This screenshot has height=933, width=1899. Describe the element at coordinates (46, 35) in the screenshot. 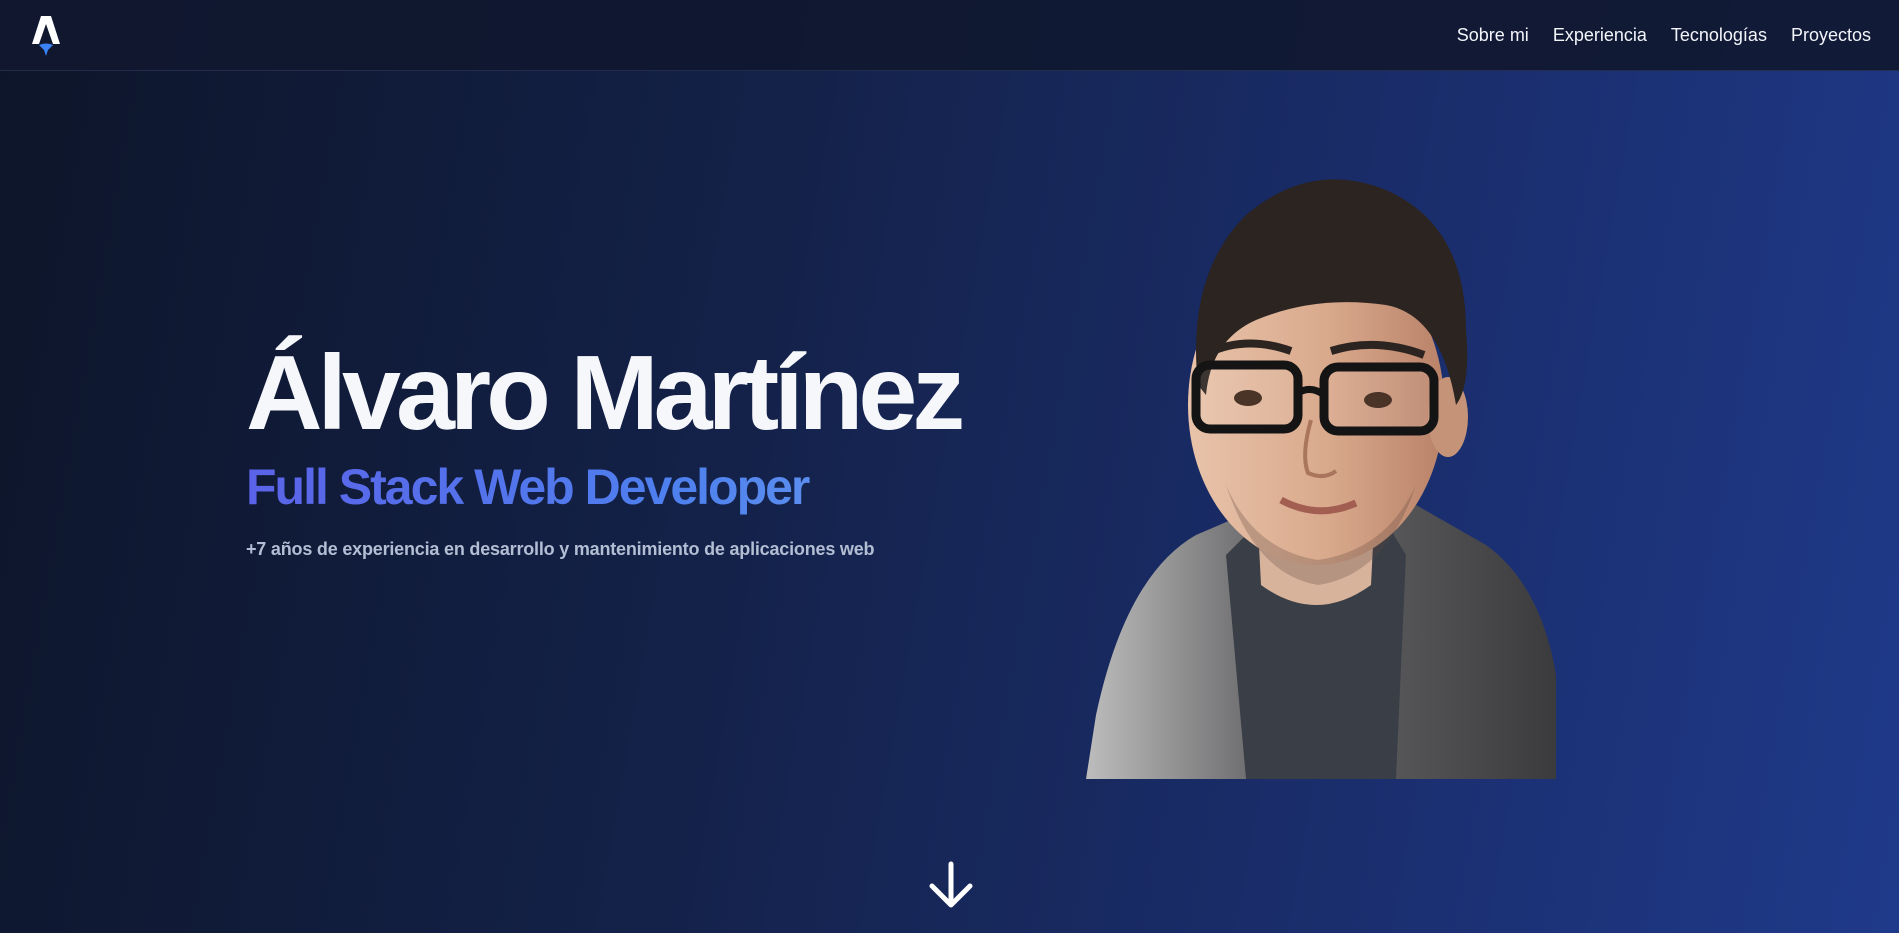

I see `astro-logo-icon` at that location.